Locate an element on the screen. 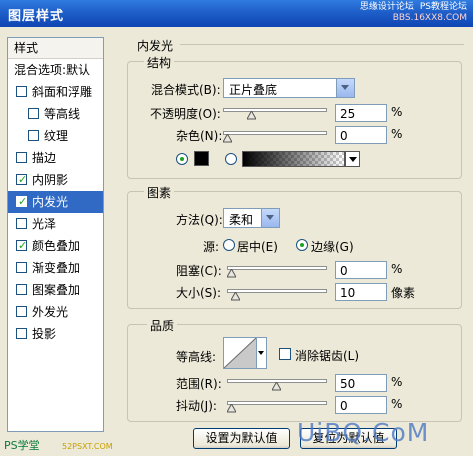  sidebar-item-label: 内阴影 is located at coordinates (50, 180).